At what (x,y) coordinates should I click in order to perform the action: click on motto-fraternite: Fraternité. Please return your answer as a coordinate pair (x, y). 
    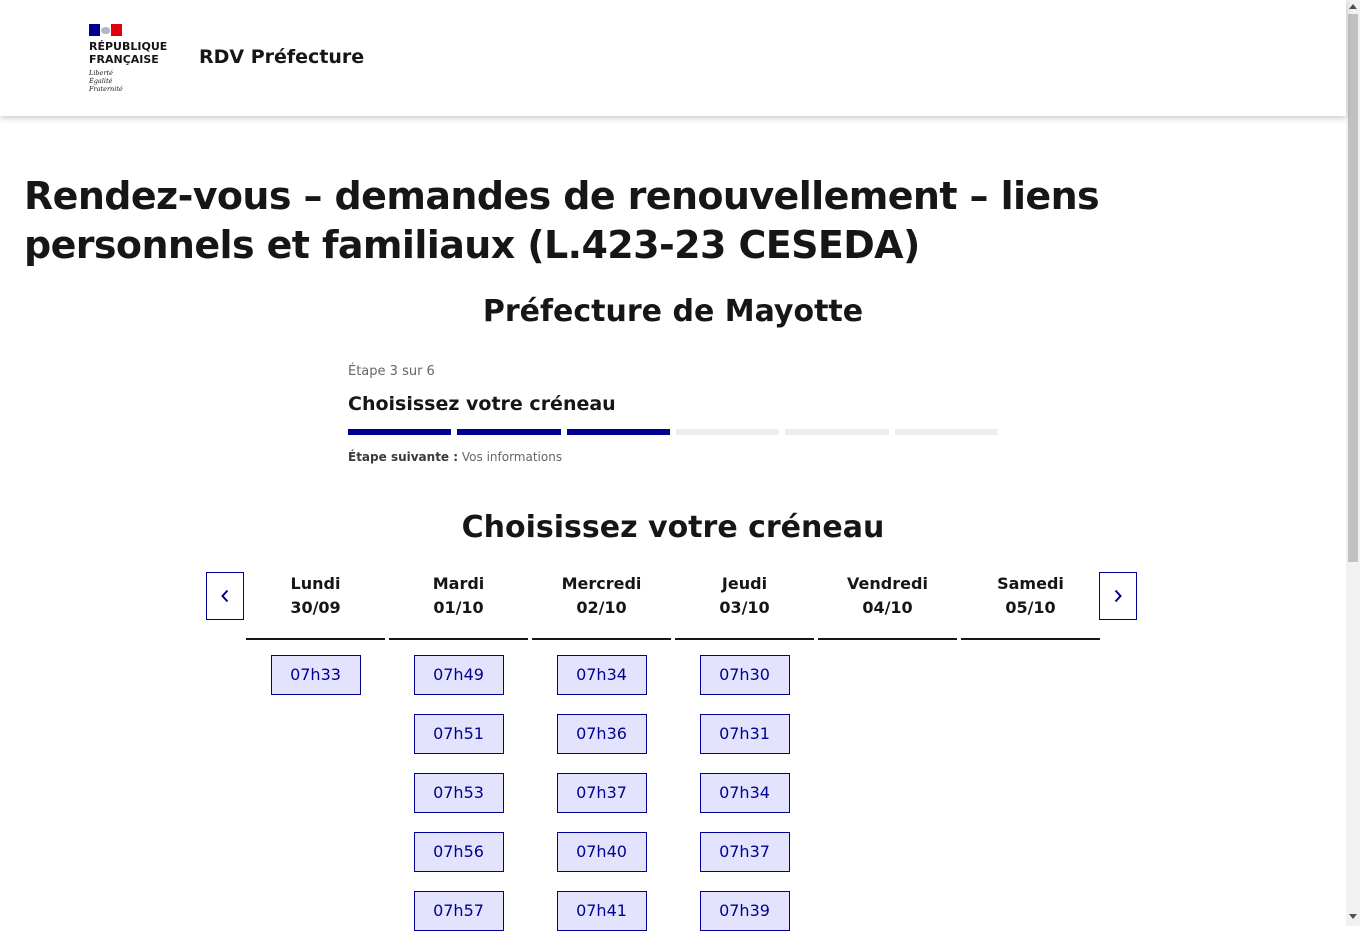
    Looking at the image, I should click on (106, 89).